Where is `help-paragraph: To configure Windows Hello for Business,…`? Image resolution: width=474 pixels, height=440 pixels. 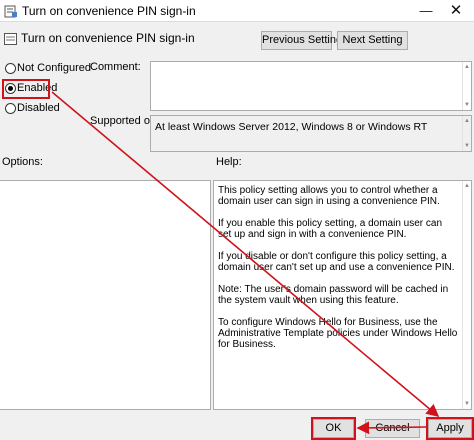 help-paragraph: To configure Windows Hello for Business,… is located at coordinates (338, 333).